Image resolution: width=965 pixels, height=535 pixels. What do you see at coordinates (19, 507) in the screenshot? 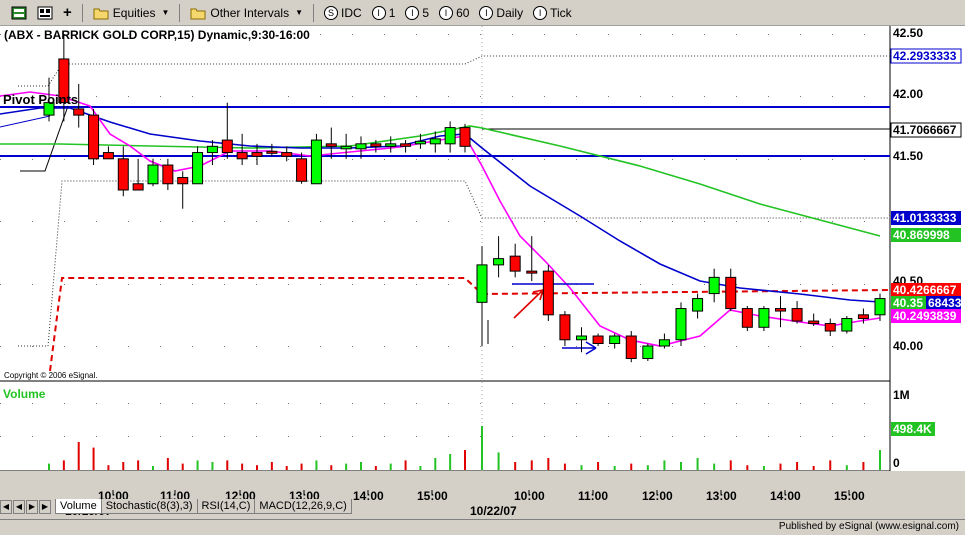
I see `tab-prev-button: ◀` at bounding box center [19, 507].